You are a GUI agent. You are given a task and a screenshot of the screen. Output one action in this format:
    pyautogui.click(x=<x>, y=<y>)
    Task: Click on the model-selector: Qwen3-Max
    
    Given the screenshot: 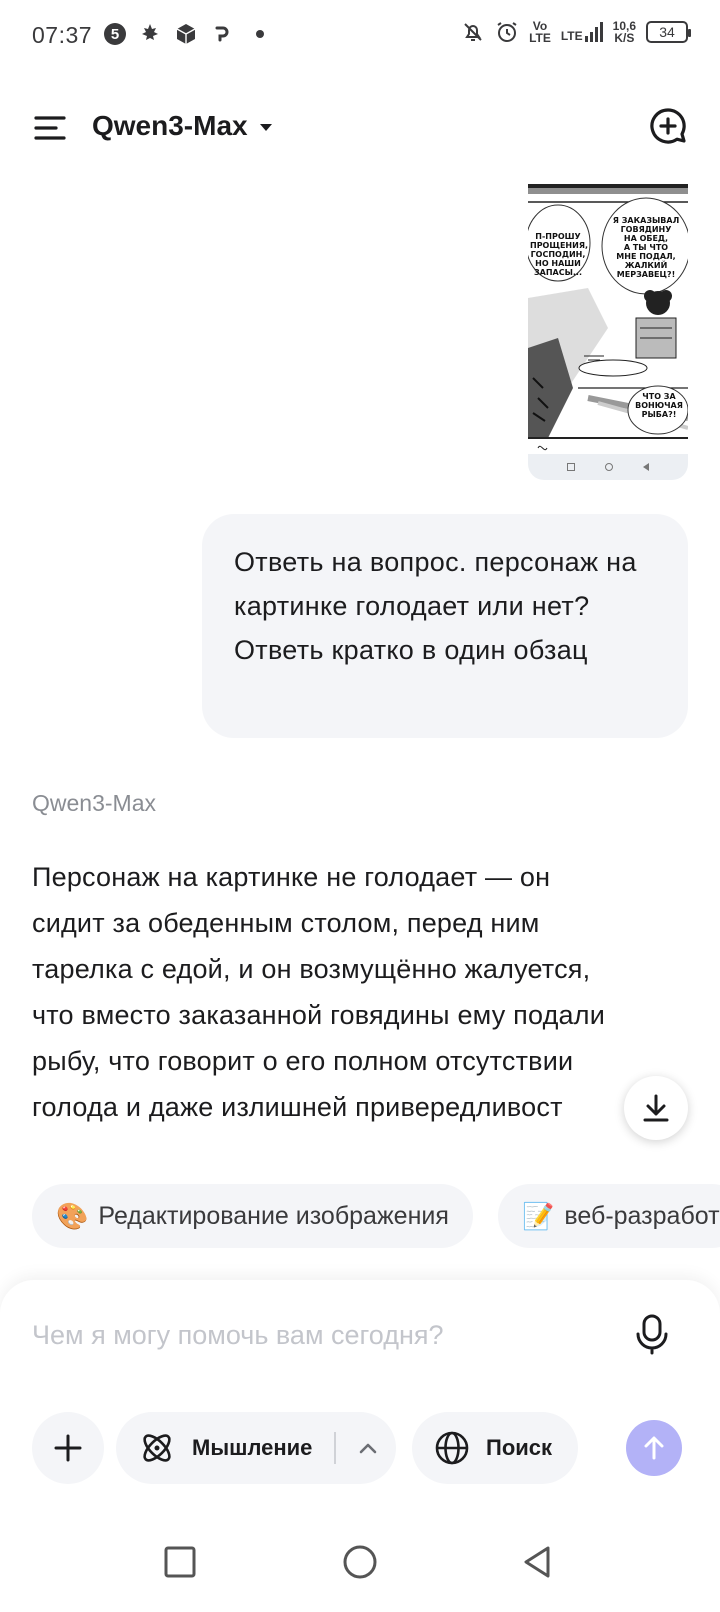 What is the action you would take?
    pyautogui.click(x=182, y=126)
    